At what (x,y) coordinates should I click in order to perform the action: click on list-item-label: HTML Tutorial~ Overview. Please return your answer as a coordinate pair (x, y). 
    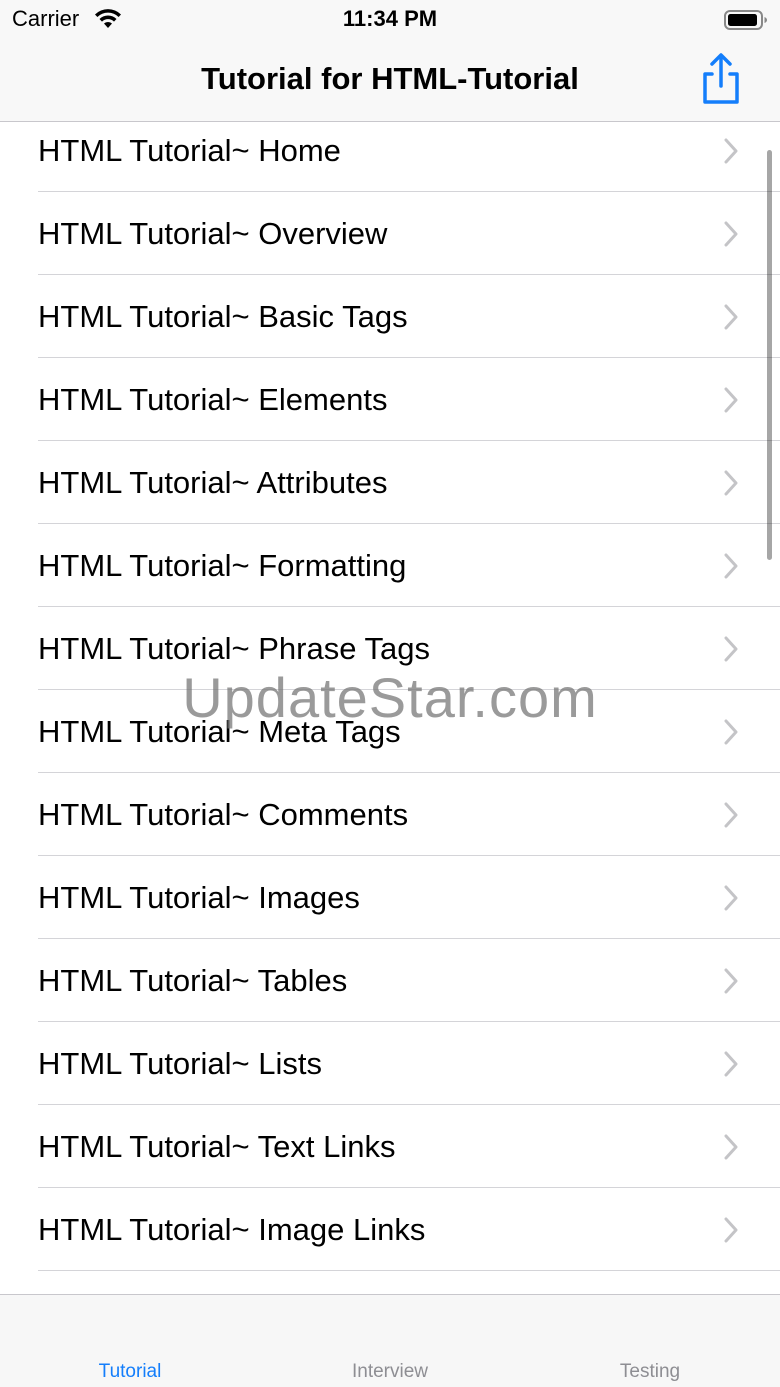
    Looking at the image, I should click on (213, 233).